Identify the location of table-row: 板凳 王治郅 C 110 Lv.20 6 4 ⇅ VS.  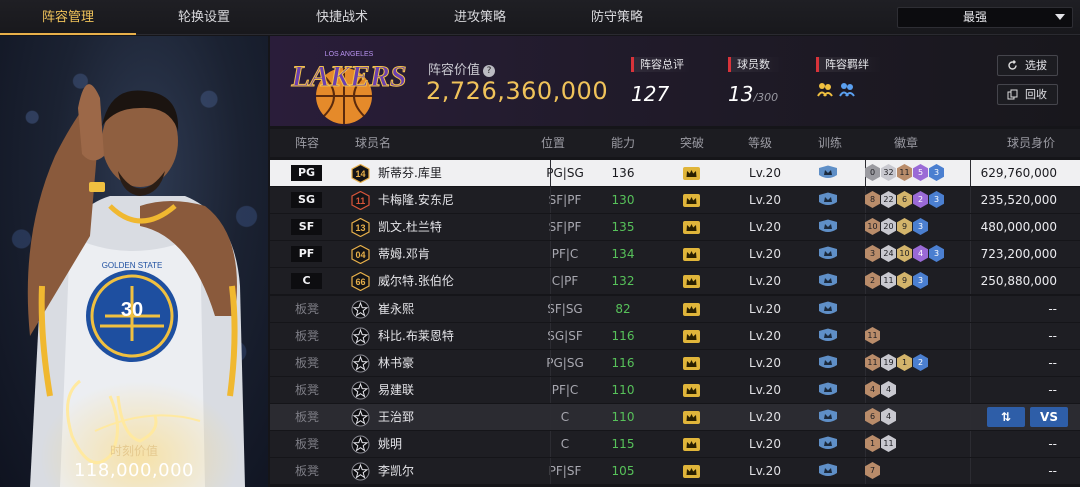
(675, 417).